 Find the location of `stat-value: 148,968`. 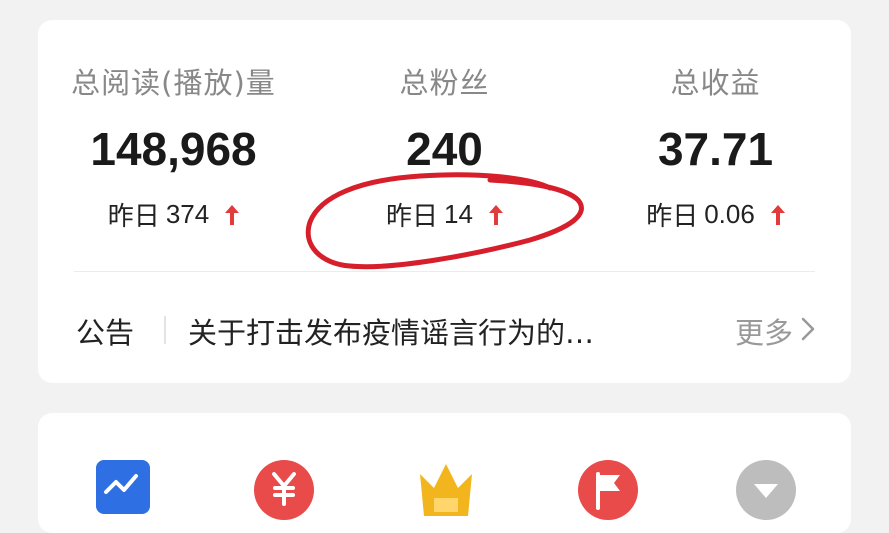

stat-value: 148,968 is located at coordinates (173, 149).